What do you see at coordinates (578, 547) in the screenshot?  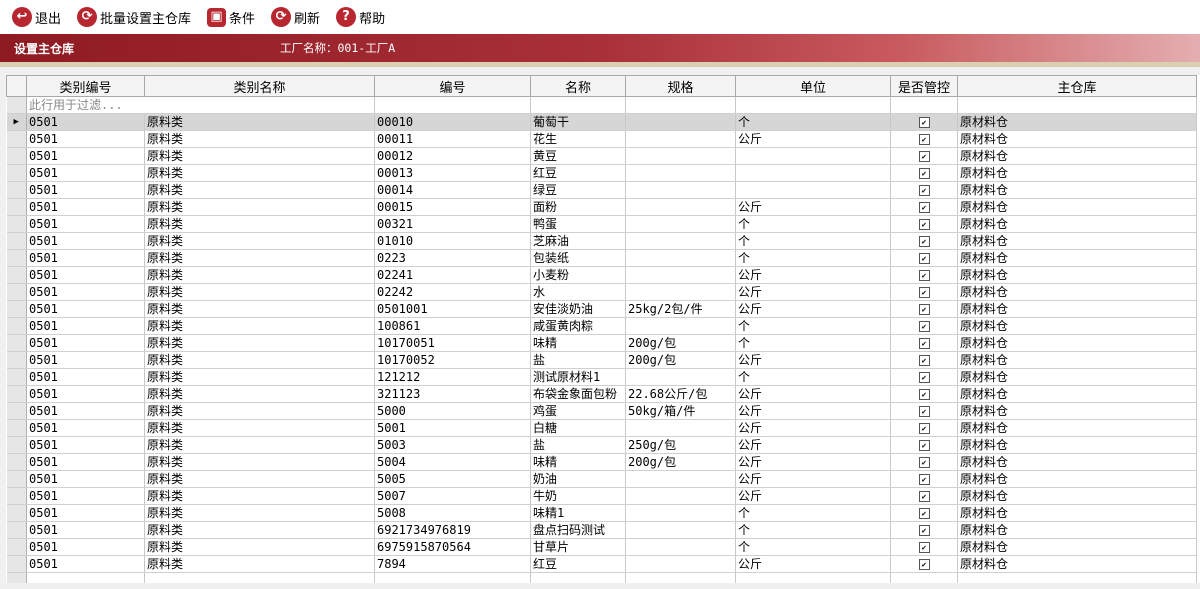 I see `cell-name: 甘草片` at bounding box center [578, 547].